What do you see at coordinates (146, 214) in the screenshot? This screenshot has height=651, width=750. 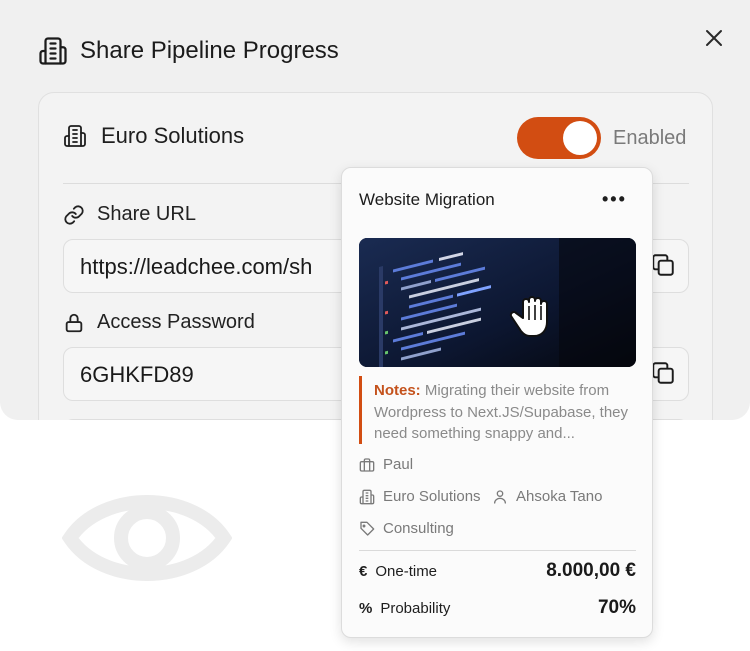 I see `share-url-label-text: Share URL` at bounding box center [146, 214].